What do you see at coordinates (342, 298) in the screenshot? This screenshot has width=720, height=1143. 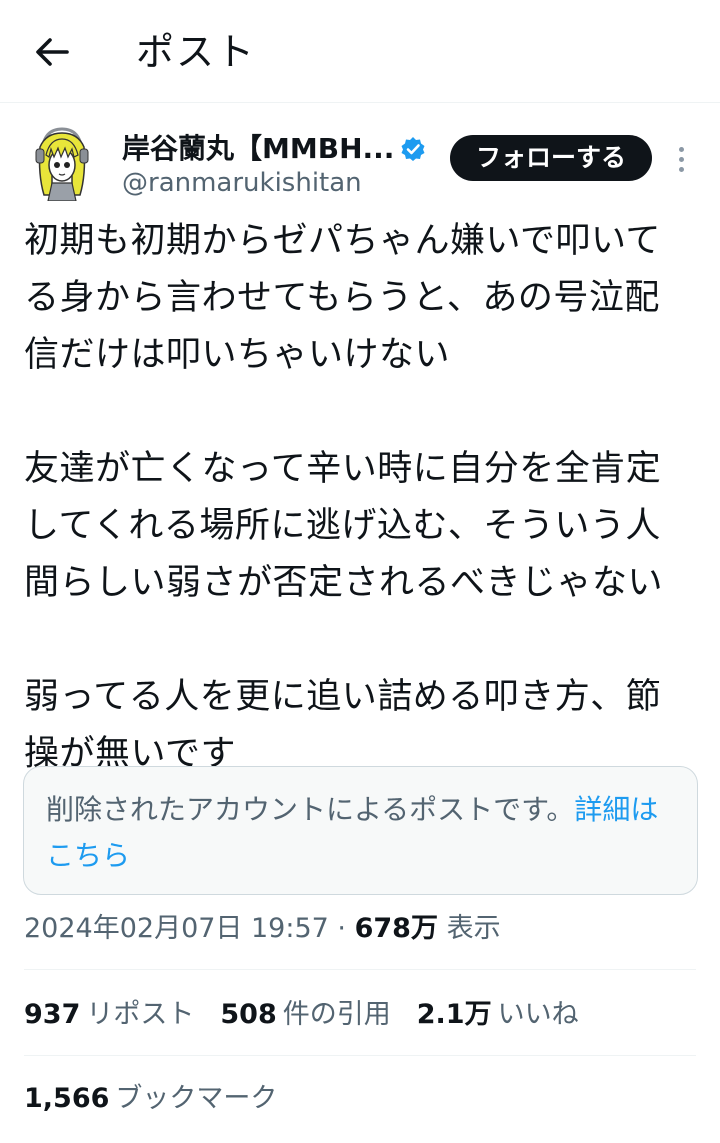 I see `post-line: る身から言わせてもらうと、あの号泣配` at bounding box center [342, 298].